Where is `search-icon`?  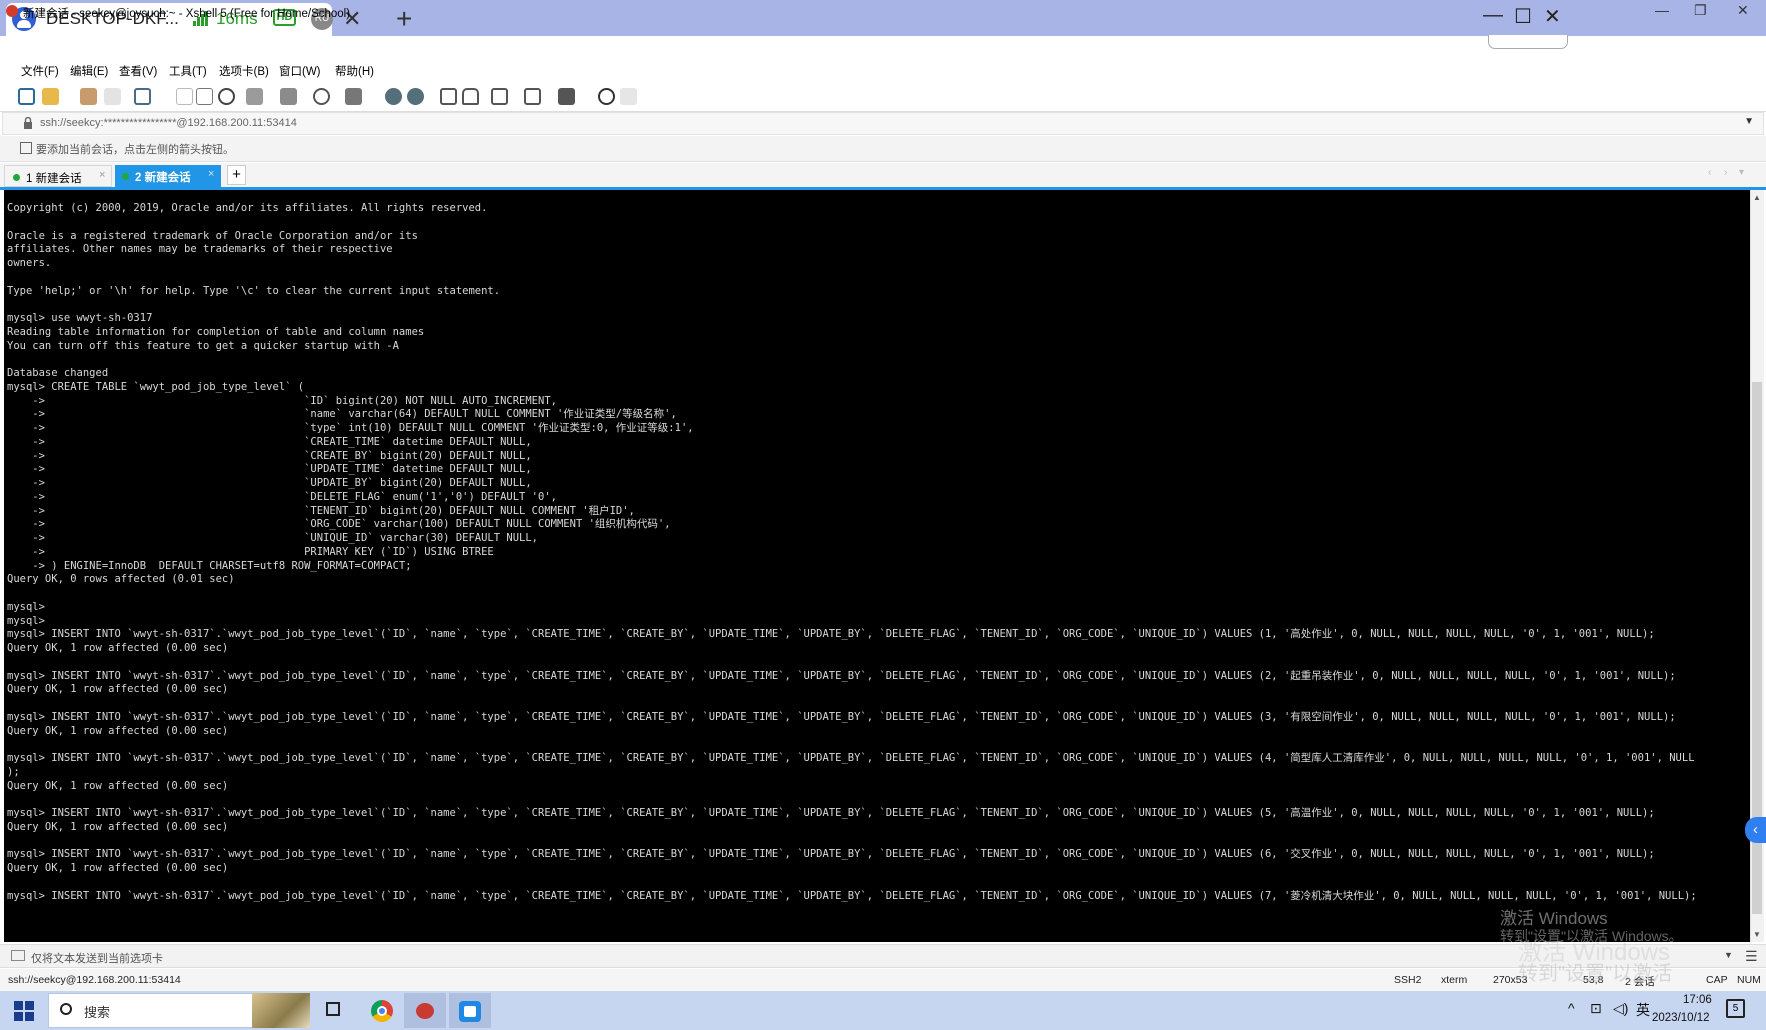
search-icon is located at coordinates (66, 1009).